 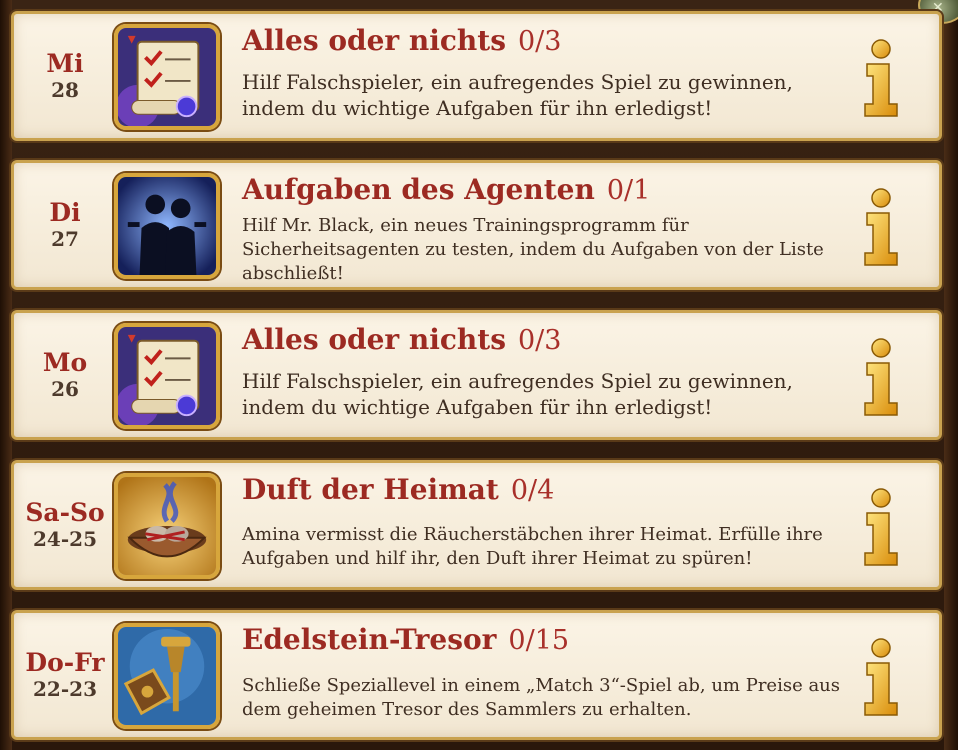 What do you see at coordinates (418, 189) in the screenshot?
I see `quest-title-text: Aufgaben des Agenten` at bounding box center [418, 189].